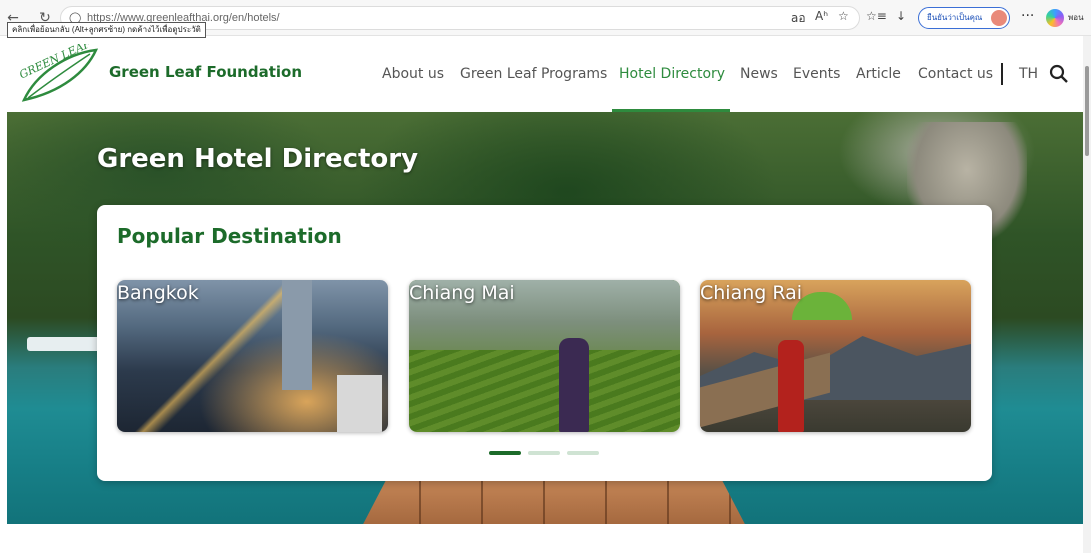  I want to click on destination-label: Chiang Rai, so click(751, 293).